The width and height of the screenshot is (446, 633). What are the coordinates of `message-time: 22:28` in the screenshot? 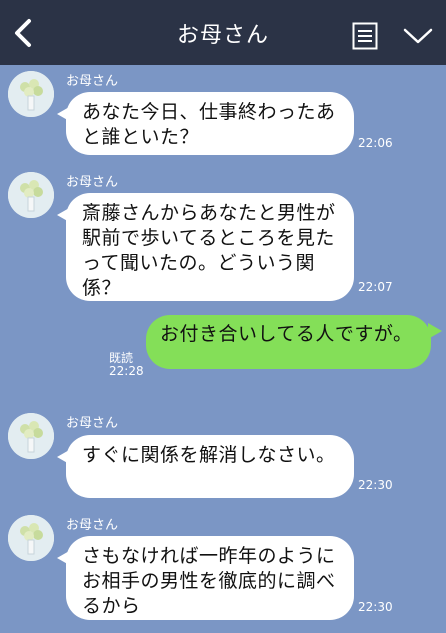 It's located at (126, 371).